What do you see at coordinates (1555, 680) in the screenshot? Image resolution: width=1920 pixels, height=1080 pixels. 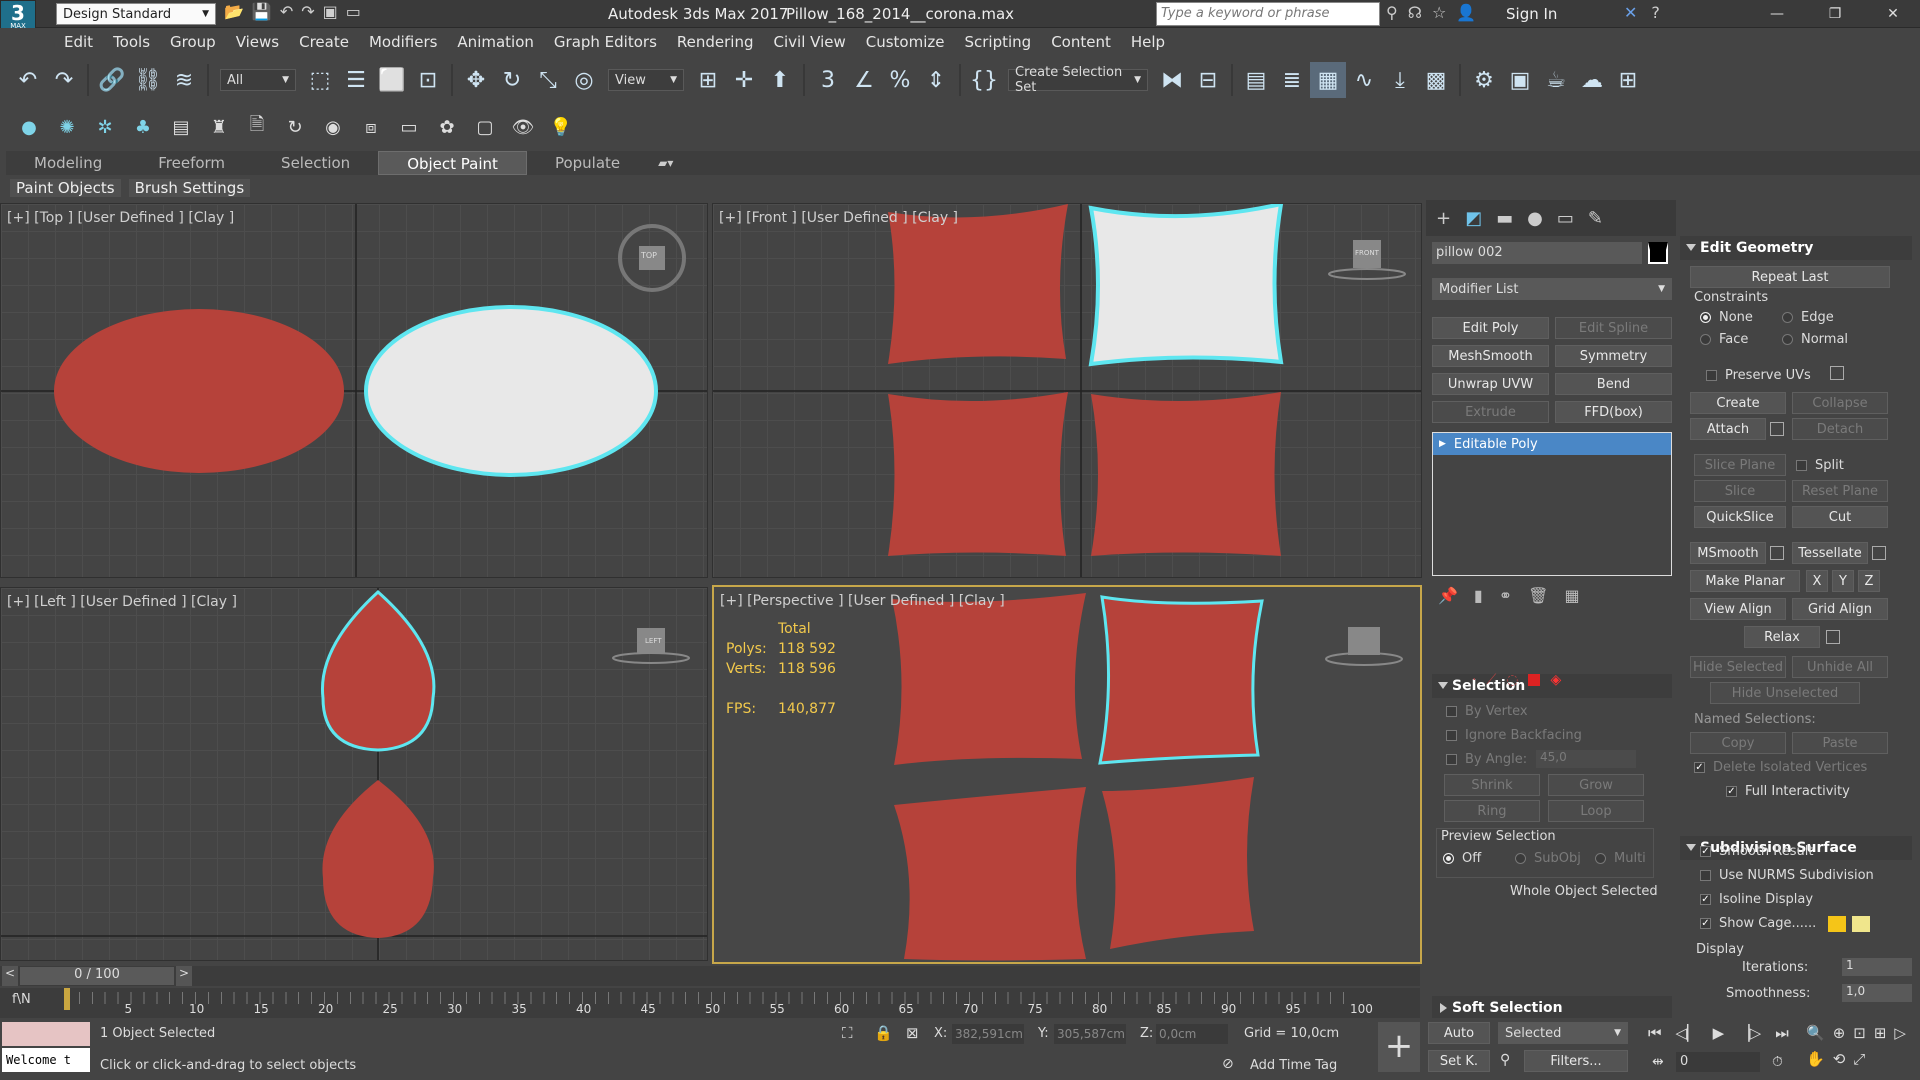 I see `element-icon: ◈` at bounding box center [1555, 680].